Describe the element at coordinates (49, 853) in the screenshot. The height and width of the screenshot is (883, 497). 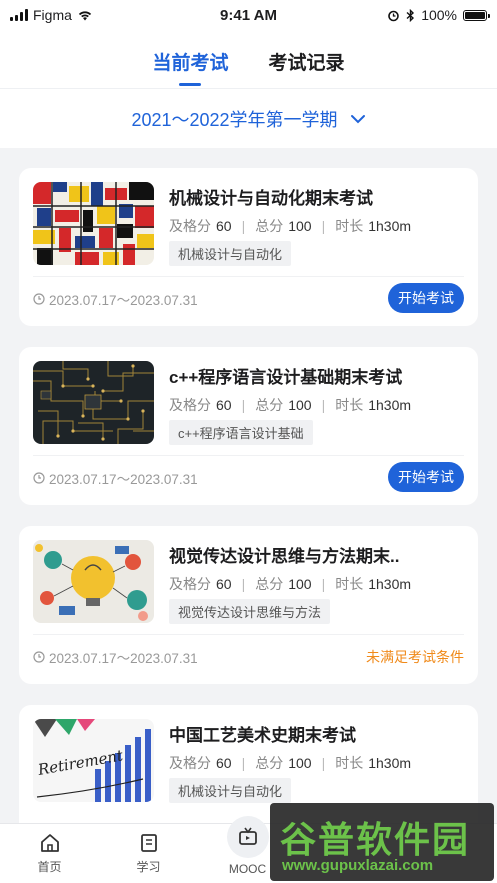
I see `nav-home: 首页` at that location.